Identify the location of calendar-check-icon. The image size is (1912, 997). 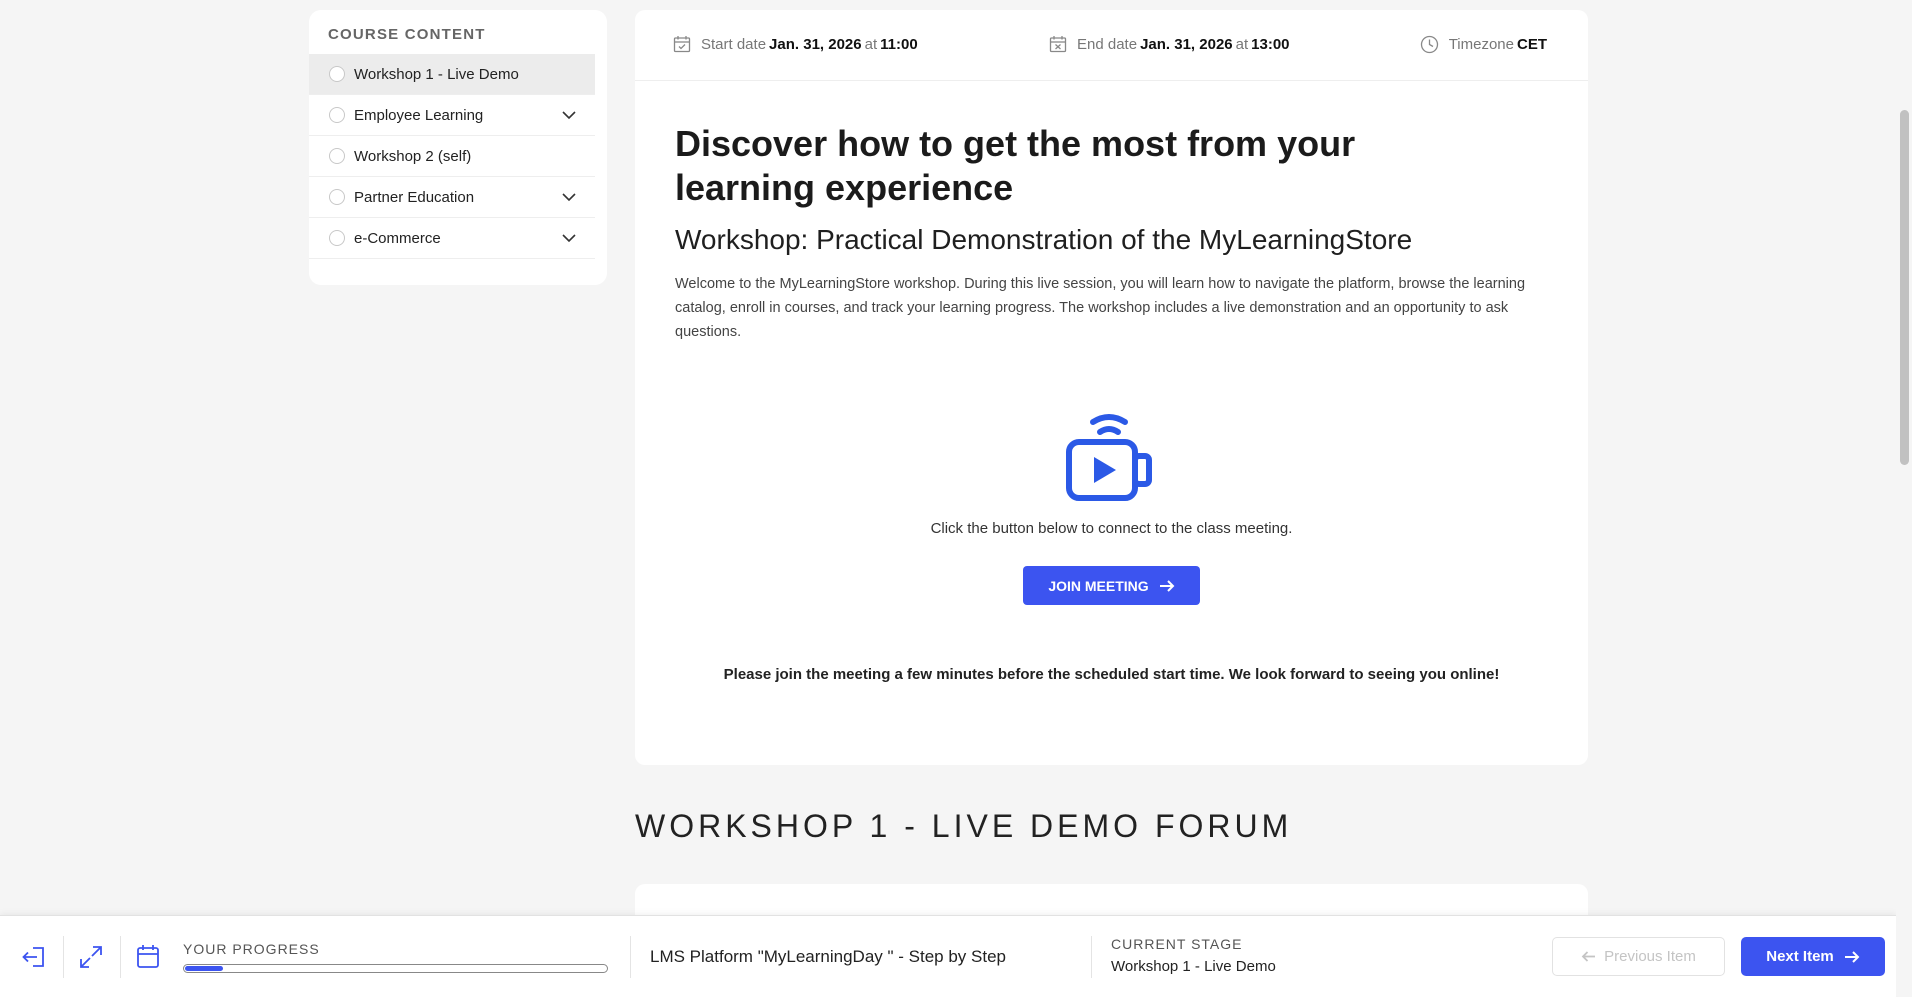
(682, 44).